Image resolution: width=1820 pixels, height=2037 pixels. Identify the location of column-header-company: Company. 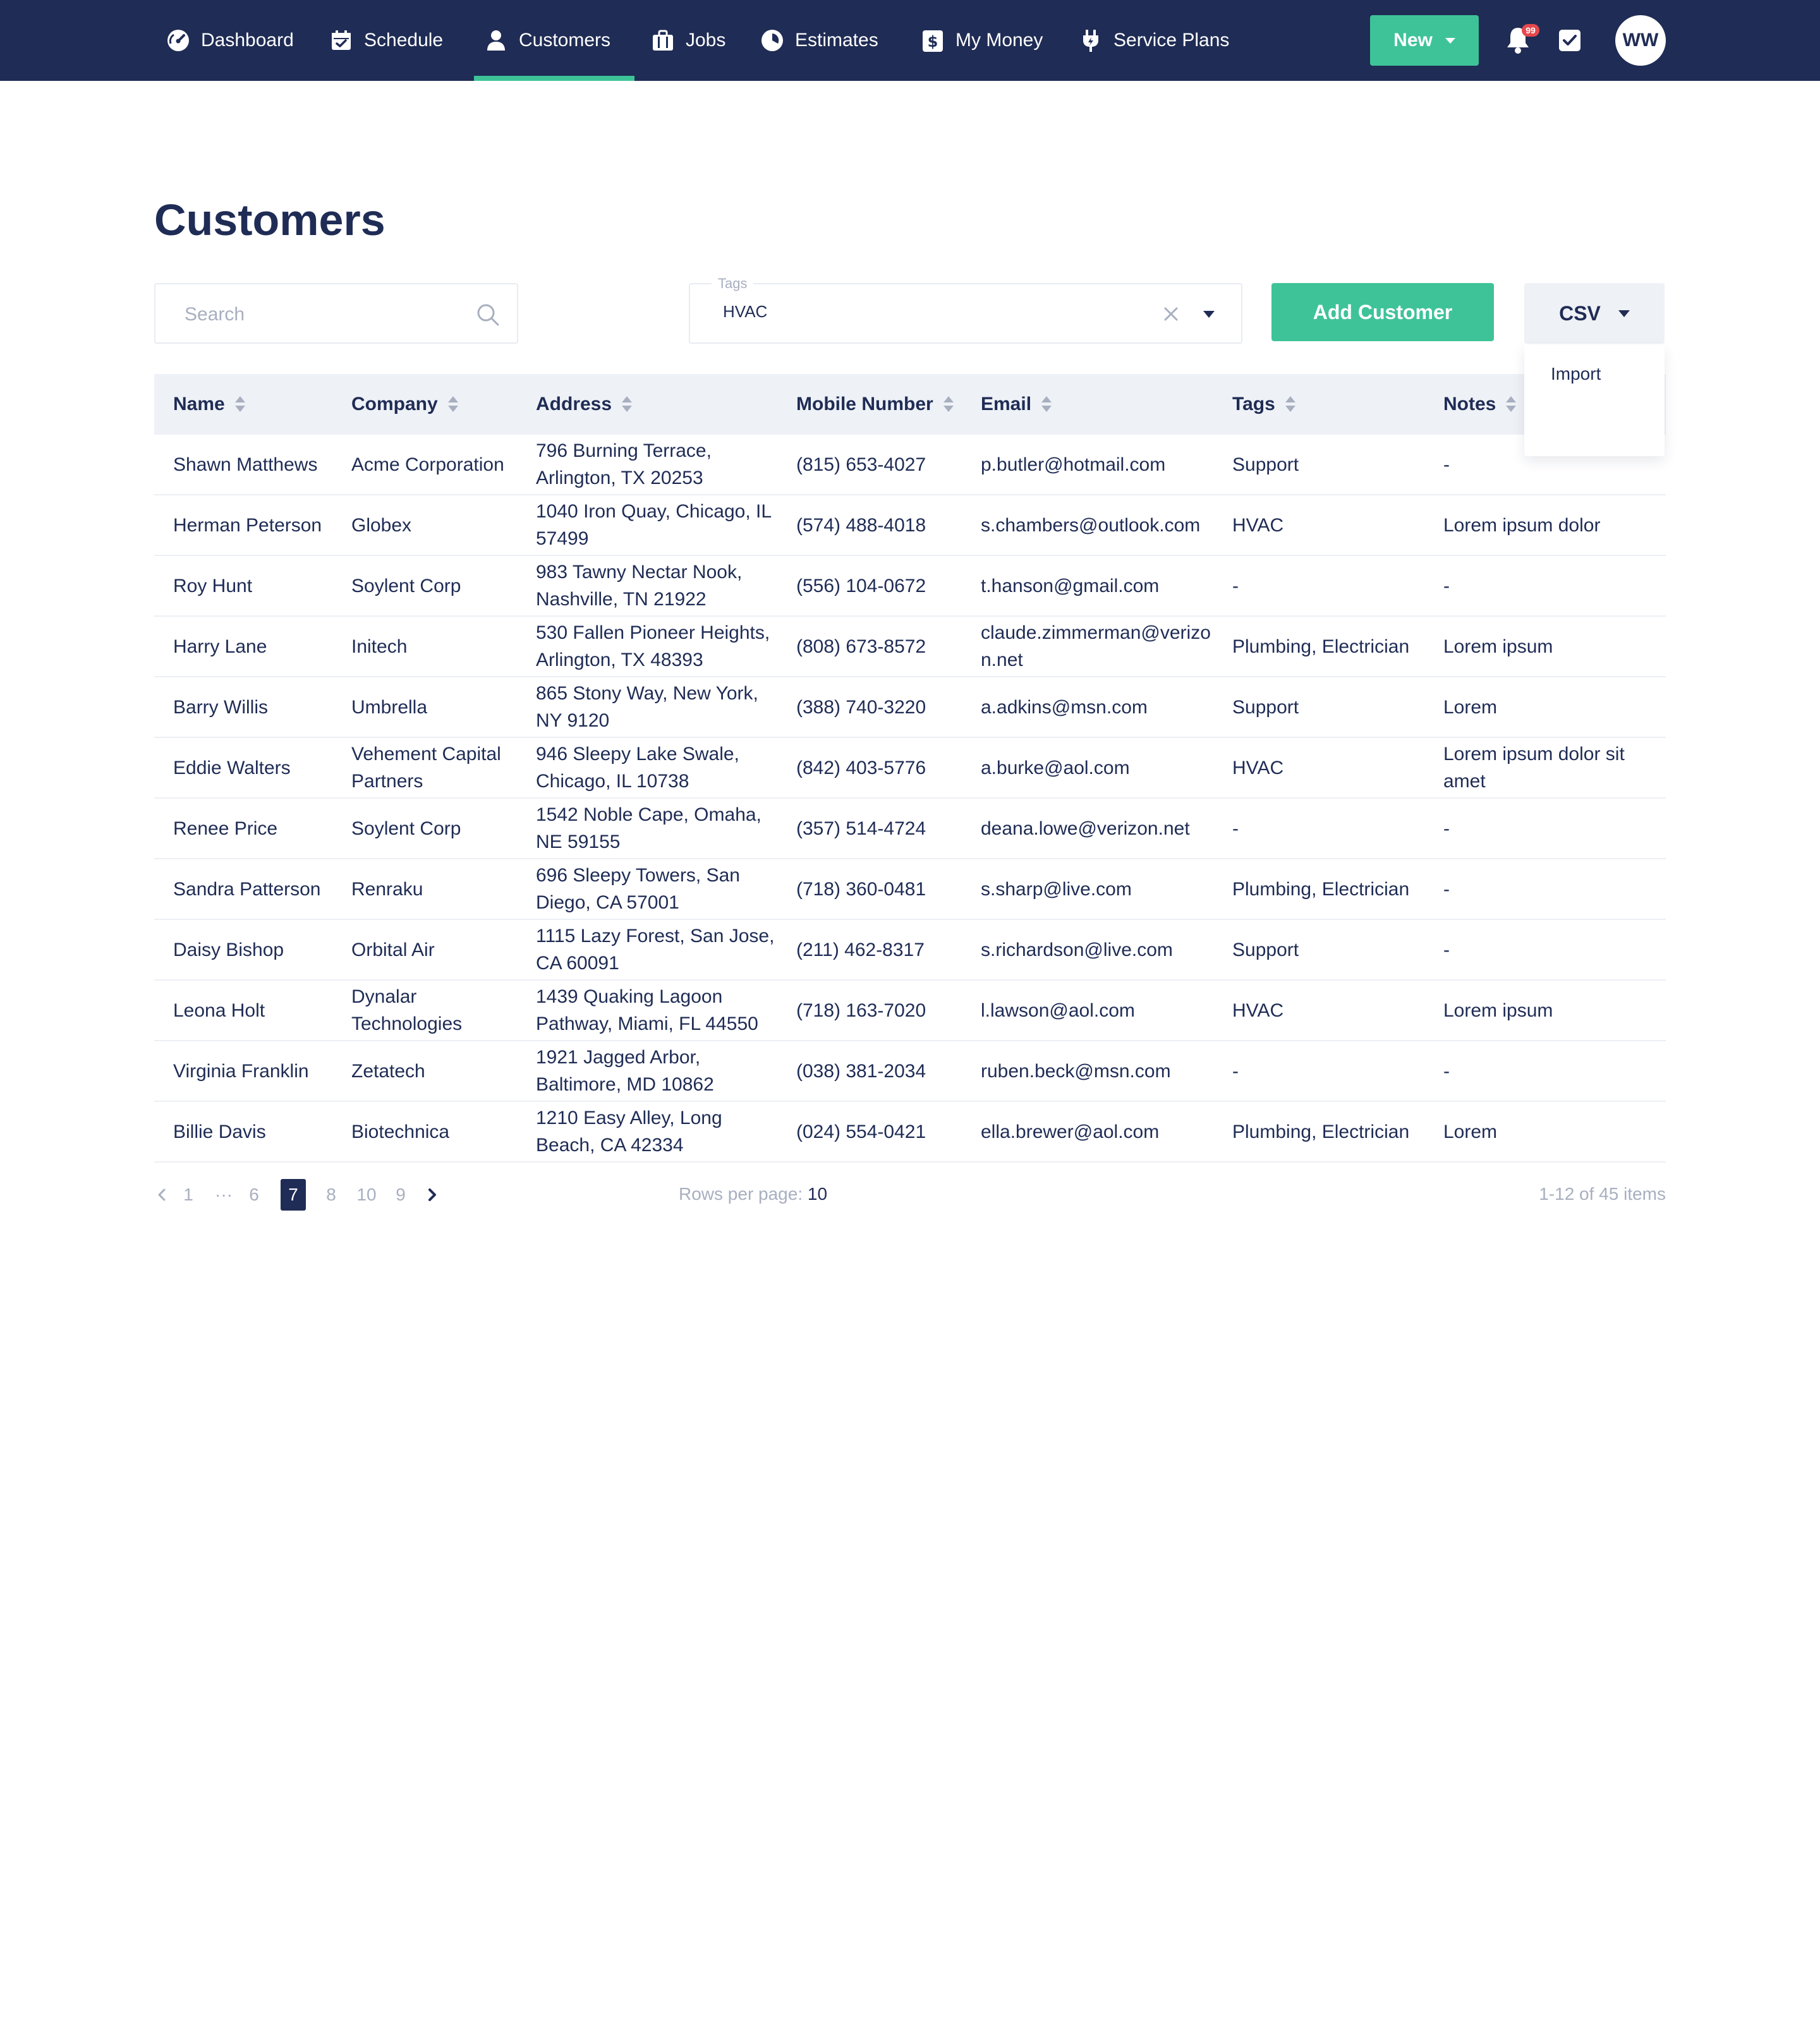
(404, 404).